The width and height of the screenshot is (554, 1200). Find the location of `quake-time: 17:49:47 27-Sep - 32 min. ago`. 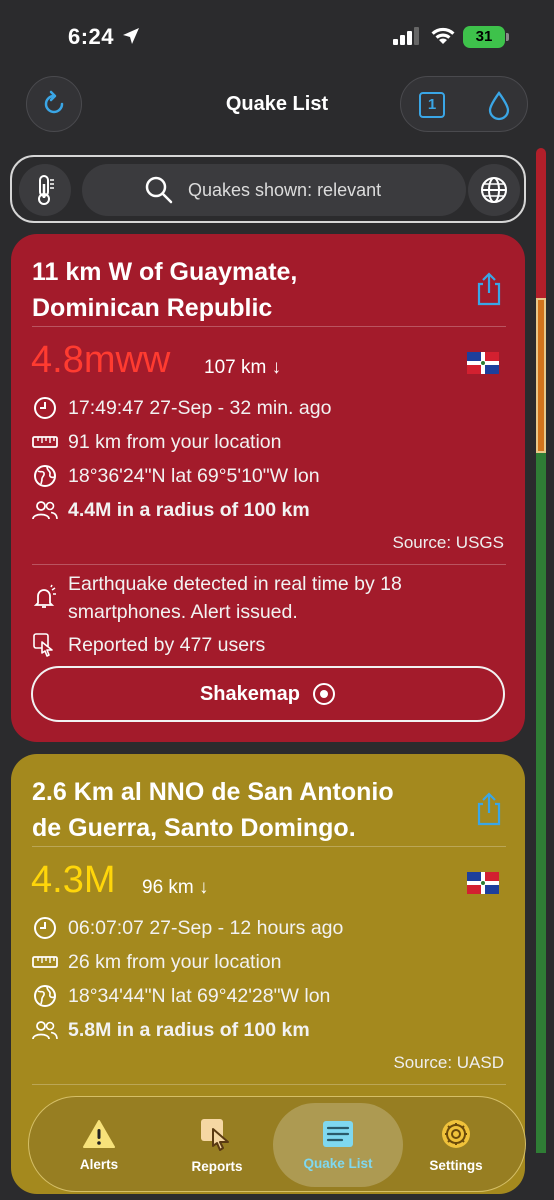

quake-time: 17:49:47 27-Sep - 32 min. ago is located at coordinates (200, 407).